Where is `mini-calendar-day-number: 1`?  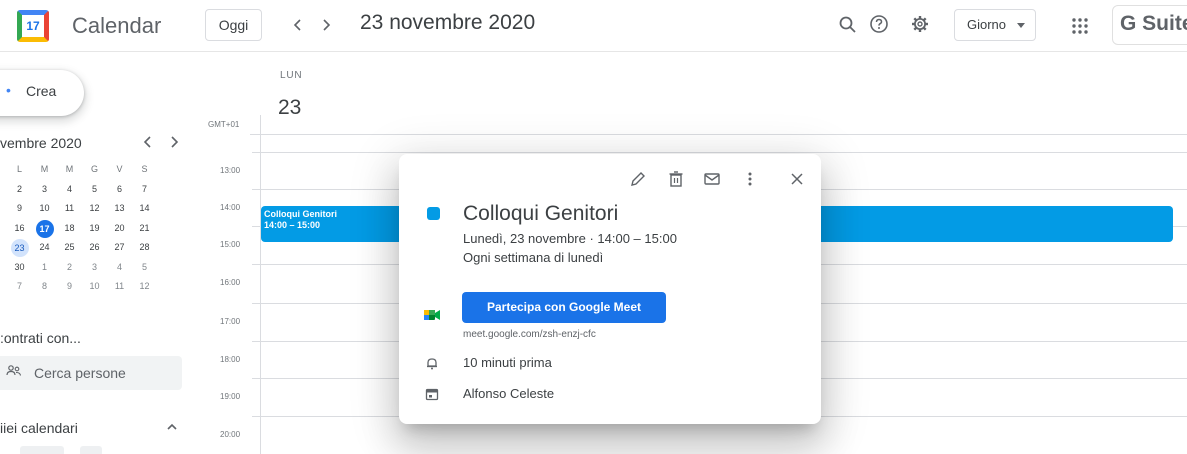 mini-calendar-day-number: 1 is located at coordinates (44, 266).